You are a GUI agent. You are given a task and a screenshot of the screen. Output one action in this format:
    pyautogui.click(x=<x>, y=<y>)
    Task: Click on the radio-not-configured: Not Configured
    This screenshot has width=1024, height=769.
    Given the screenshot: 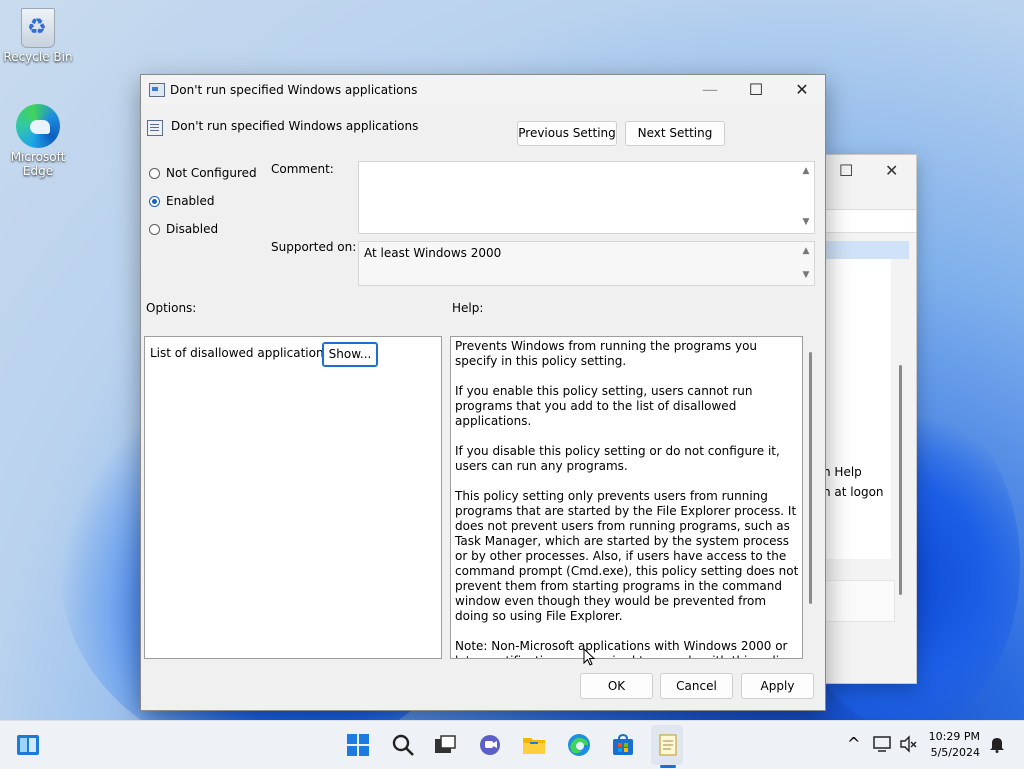 What is the action you would take?
    pyautogui.click(x=203, y=173)
    